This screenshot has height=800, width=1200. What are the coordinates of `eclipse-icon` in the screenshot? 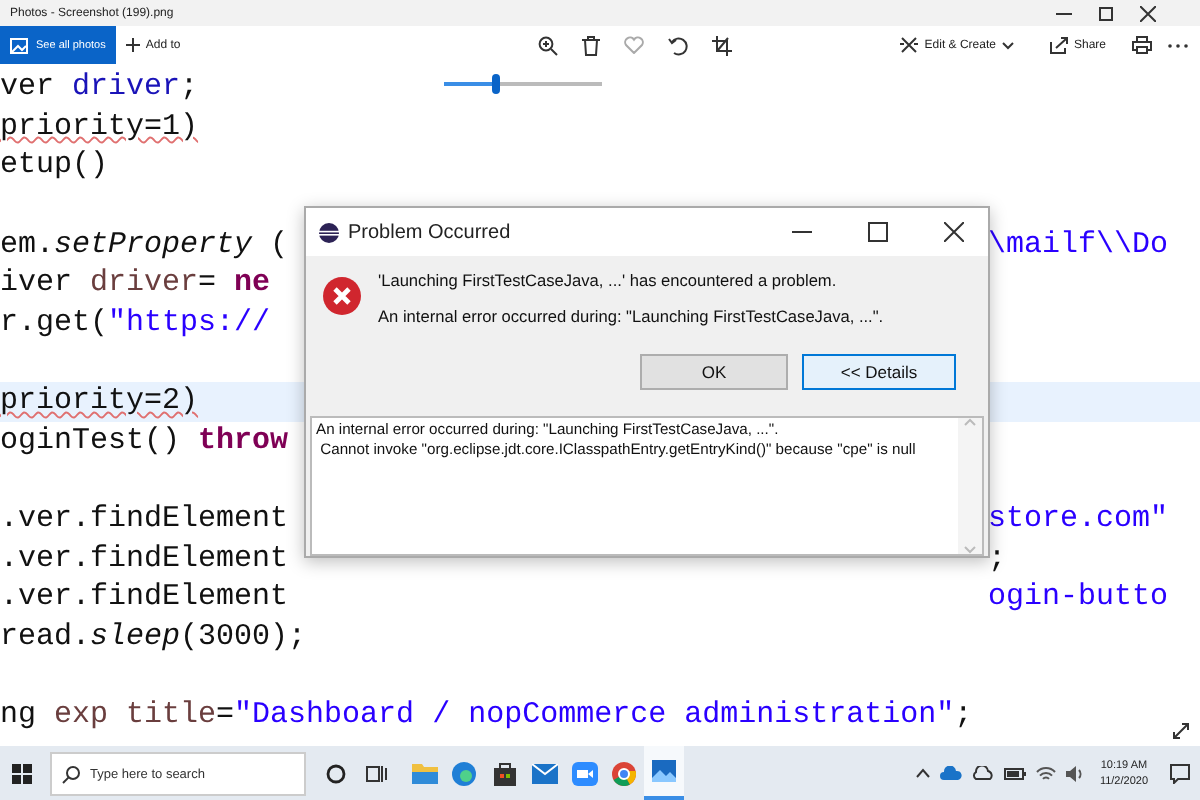 It's located at (329, 232).